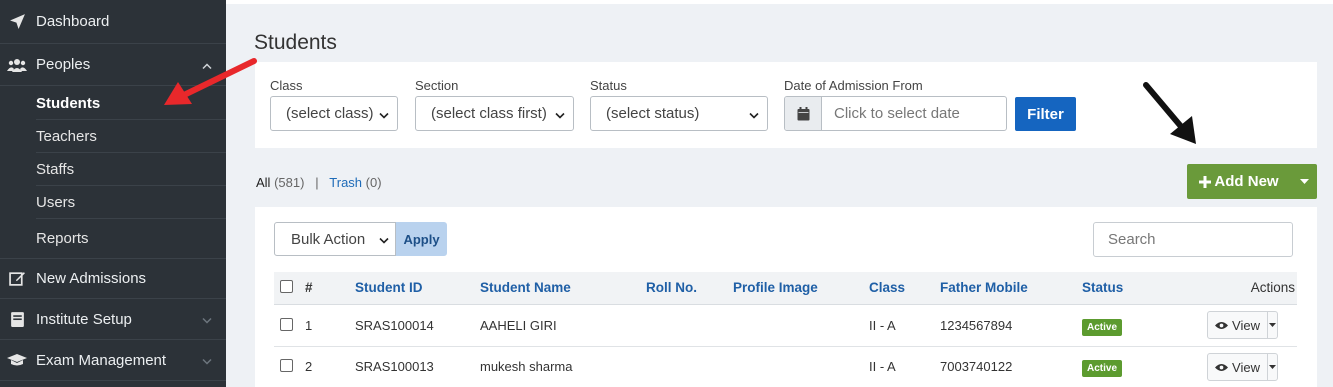 The width and height of the screenshot is (1333, 387). I want to click on section-select: (select class first), so click(494, 113).